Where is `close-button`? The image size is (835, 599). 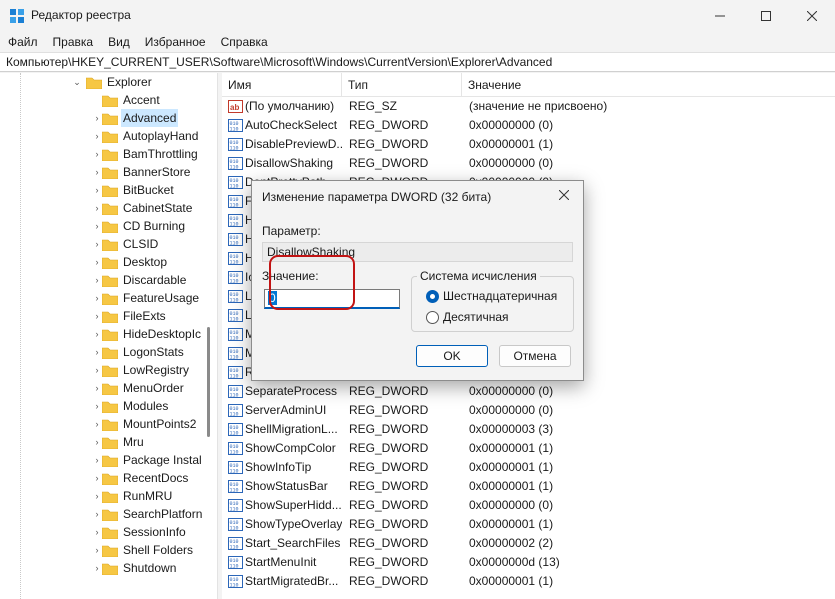
close-button is located at coordinates (812, 16).